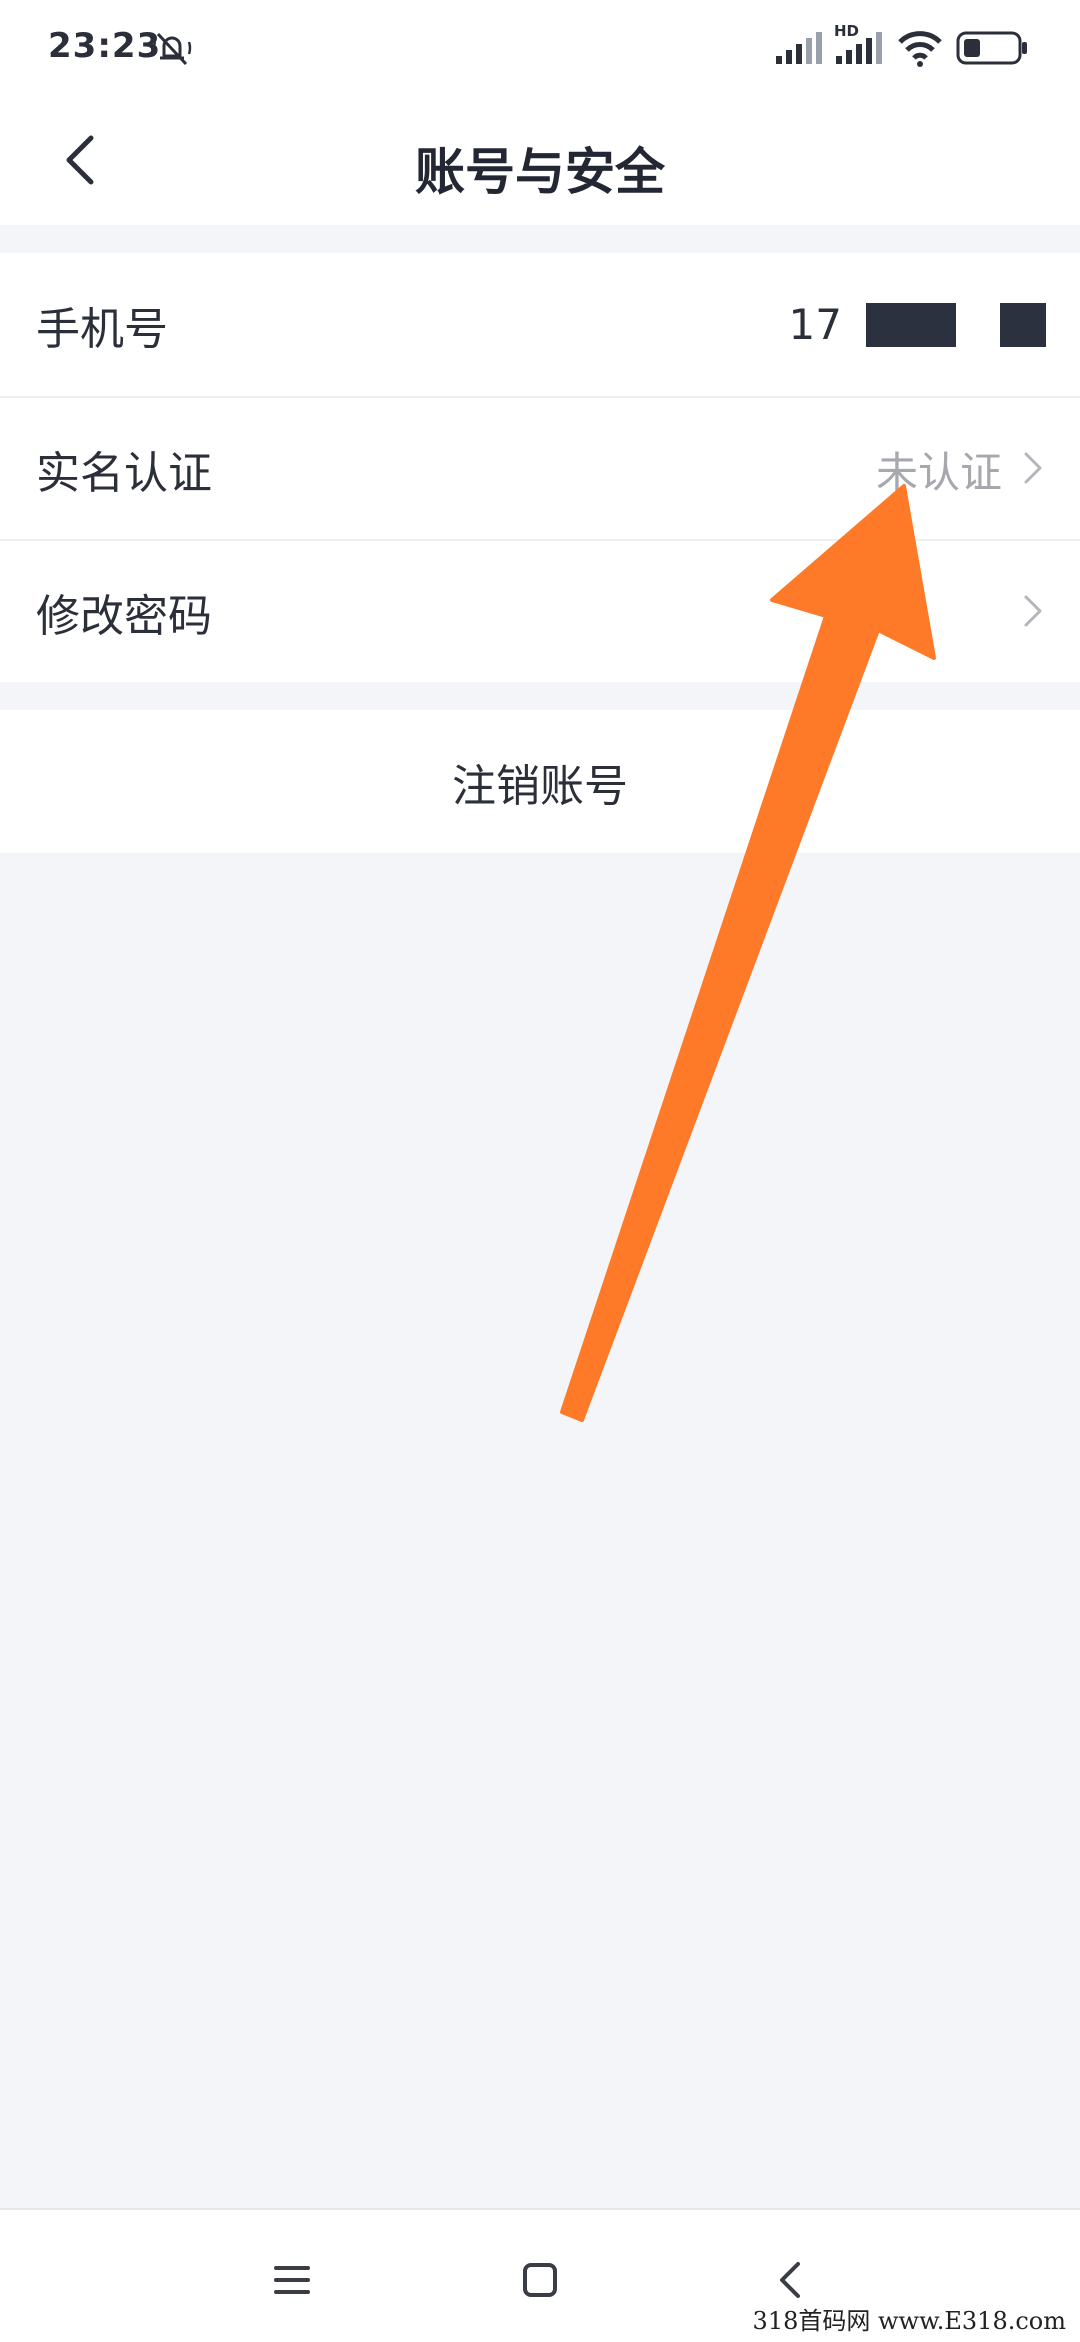  Describe the element at coordinates (540, 610) in the screenshot. I see `change-password-row: 修改密码` at that location.